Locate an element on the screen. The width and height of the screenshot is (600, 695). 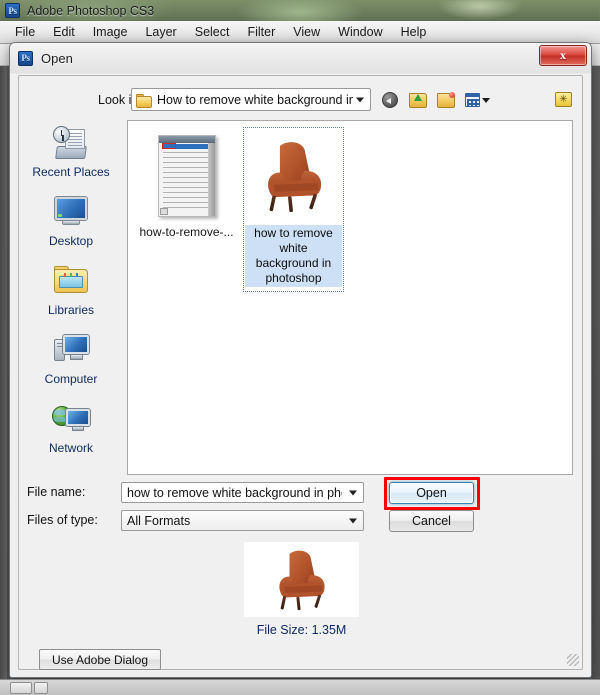
back-arrow-icon is located at coordinates (390, 99).